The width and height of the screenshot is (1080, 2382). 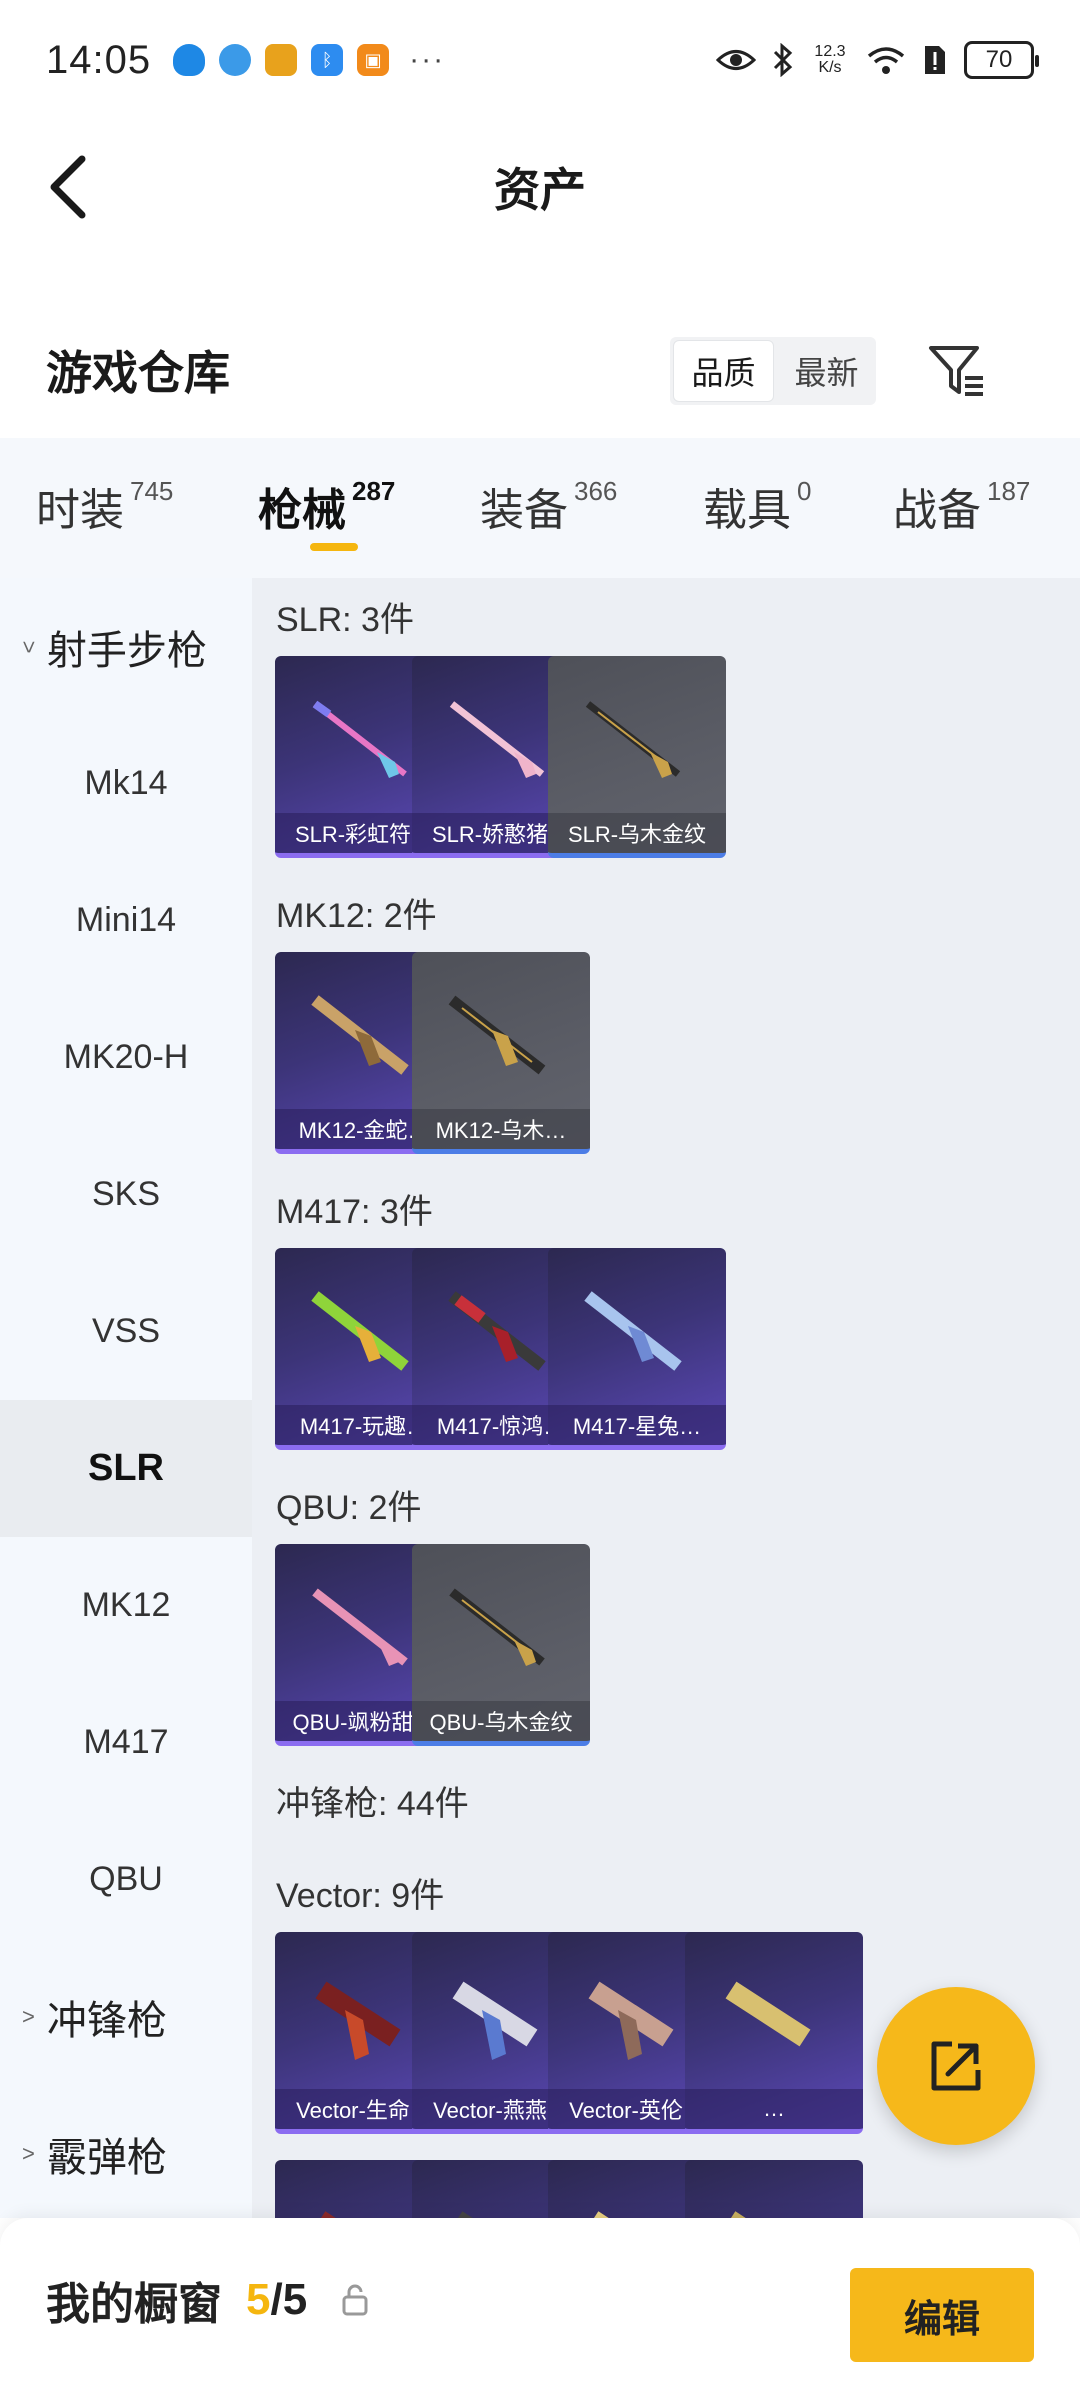 What do you see at coordinates (826, 371) in the screenshot?
I see `sort-by-newest-button: 最新` at bounding box center [826, 371].